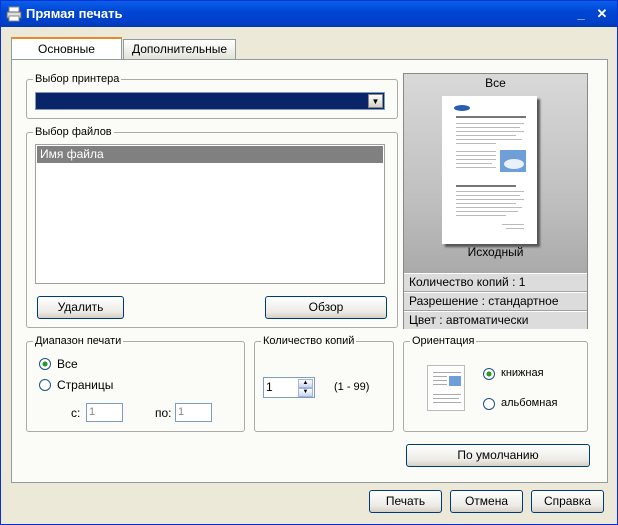 The width and height of the screenshot is (618, 525). What do you see at coordinates (498, 455) in the screenshot?
I see `defaults-button: По умолчанию` at bounding box center [498, 455].